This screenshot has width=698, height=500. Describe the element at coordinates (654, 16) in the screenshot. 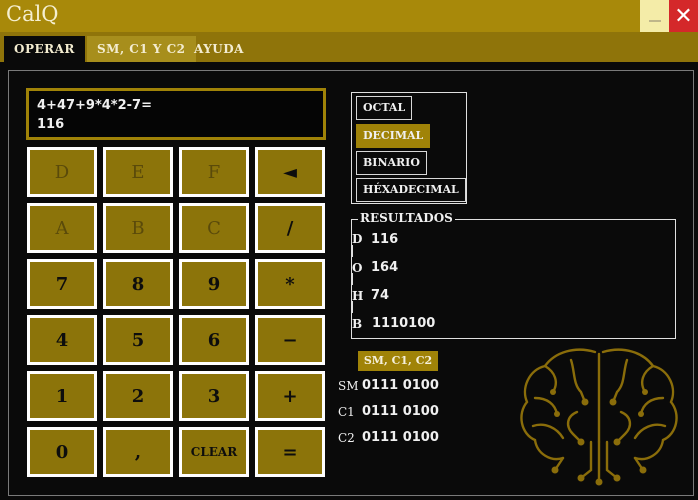

I see `minimize-button` at that location.